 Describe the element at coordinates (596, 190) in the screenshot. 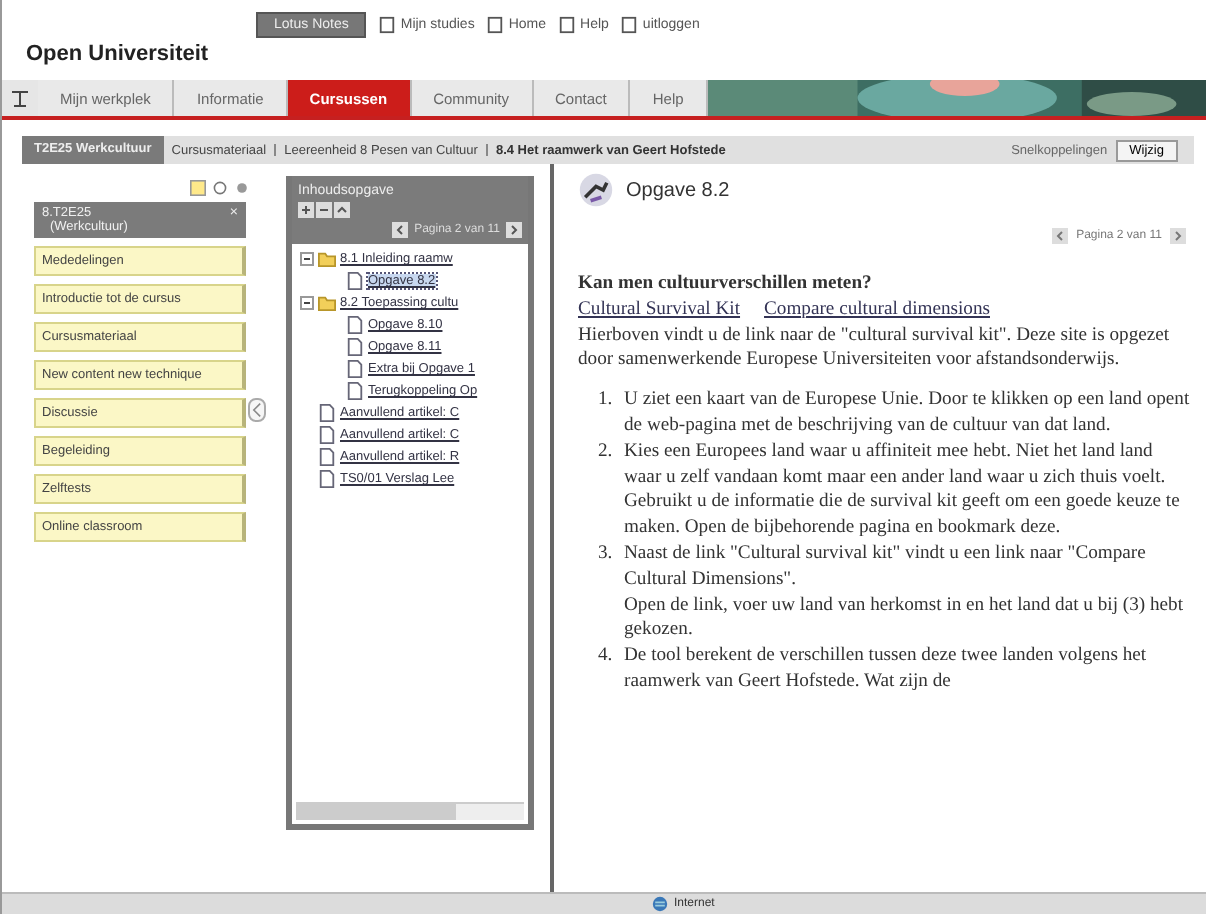

I see `assignment-icon` at that location.